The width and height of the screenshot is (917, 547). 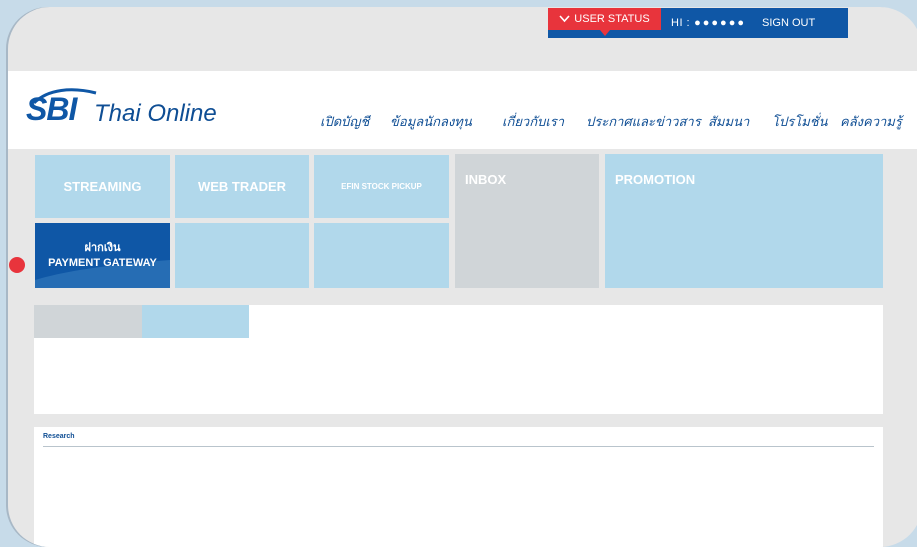 What do you see at coordinates (533, 121) in the screenshot?
I see `nav-about-us: เกี่ยวกับเรา` at bounding box center [533, 121].